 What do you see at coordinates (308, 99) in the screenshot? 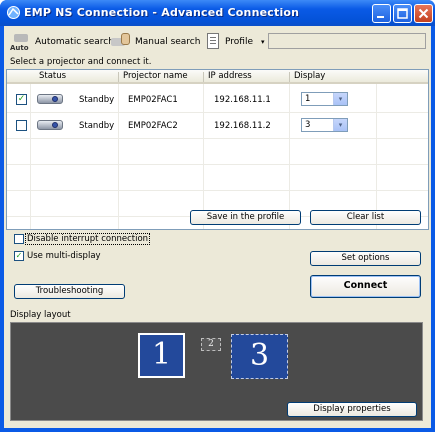
I see `display-select-value: 1` at bounding box center [308, 99].